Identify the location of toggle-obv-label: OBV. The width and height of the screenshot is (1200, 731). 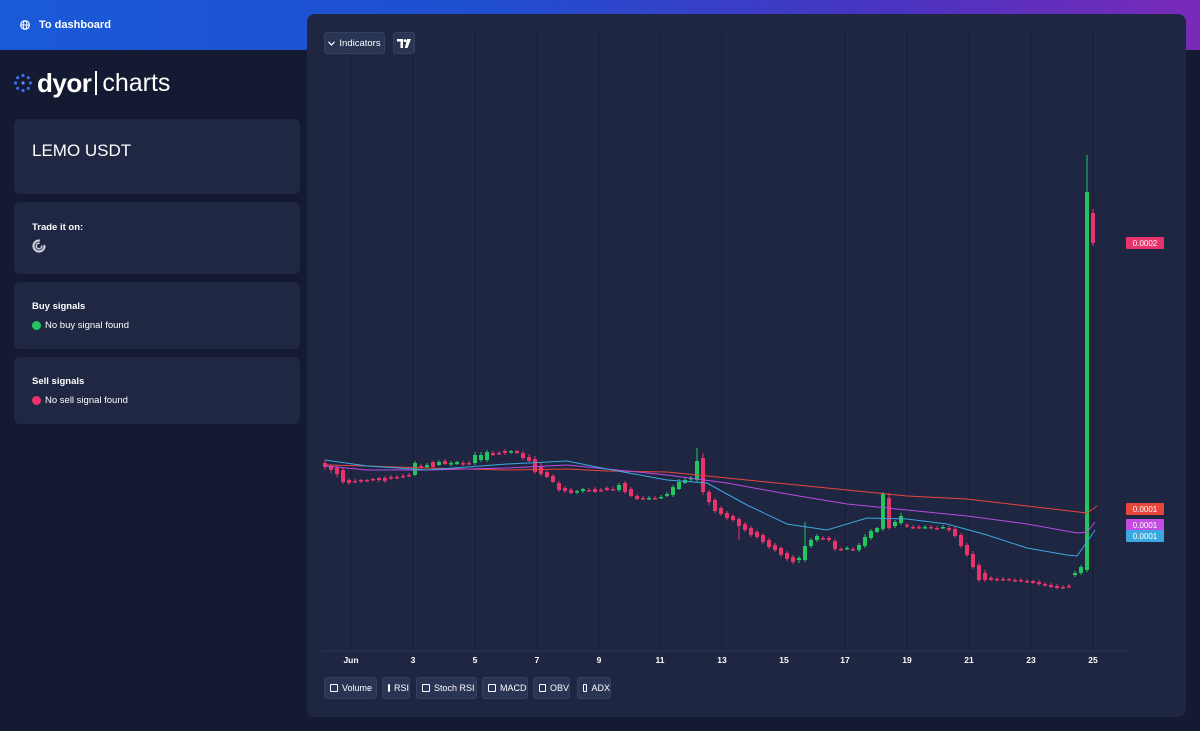
(559, 688).